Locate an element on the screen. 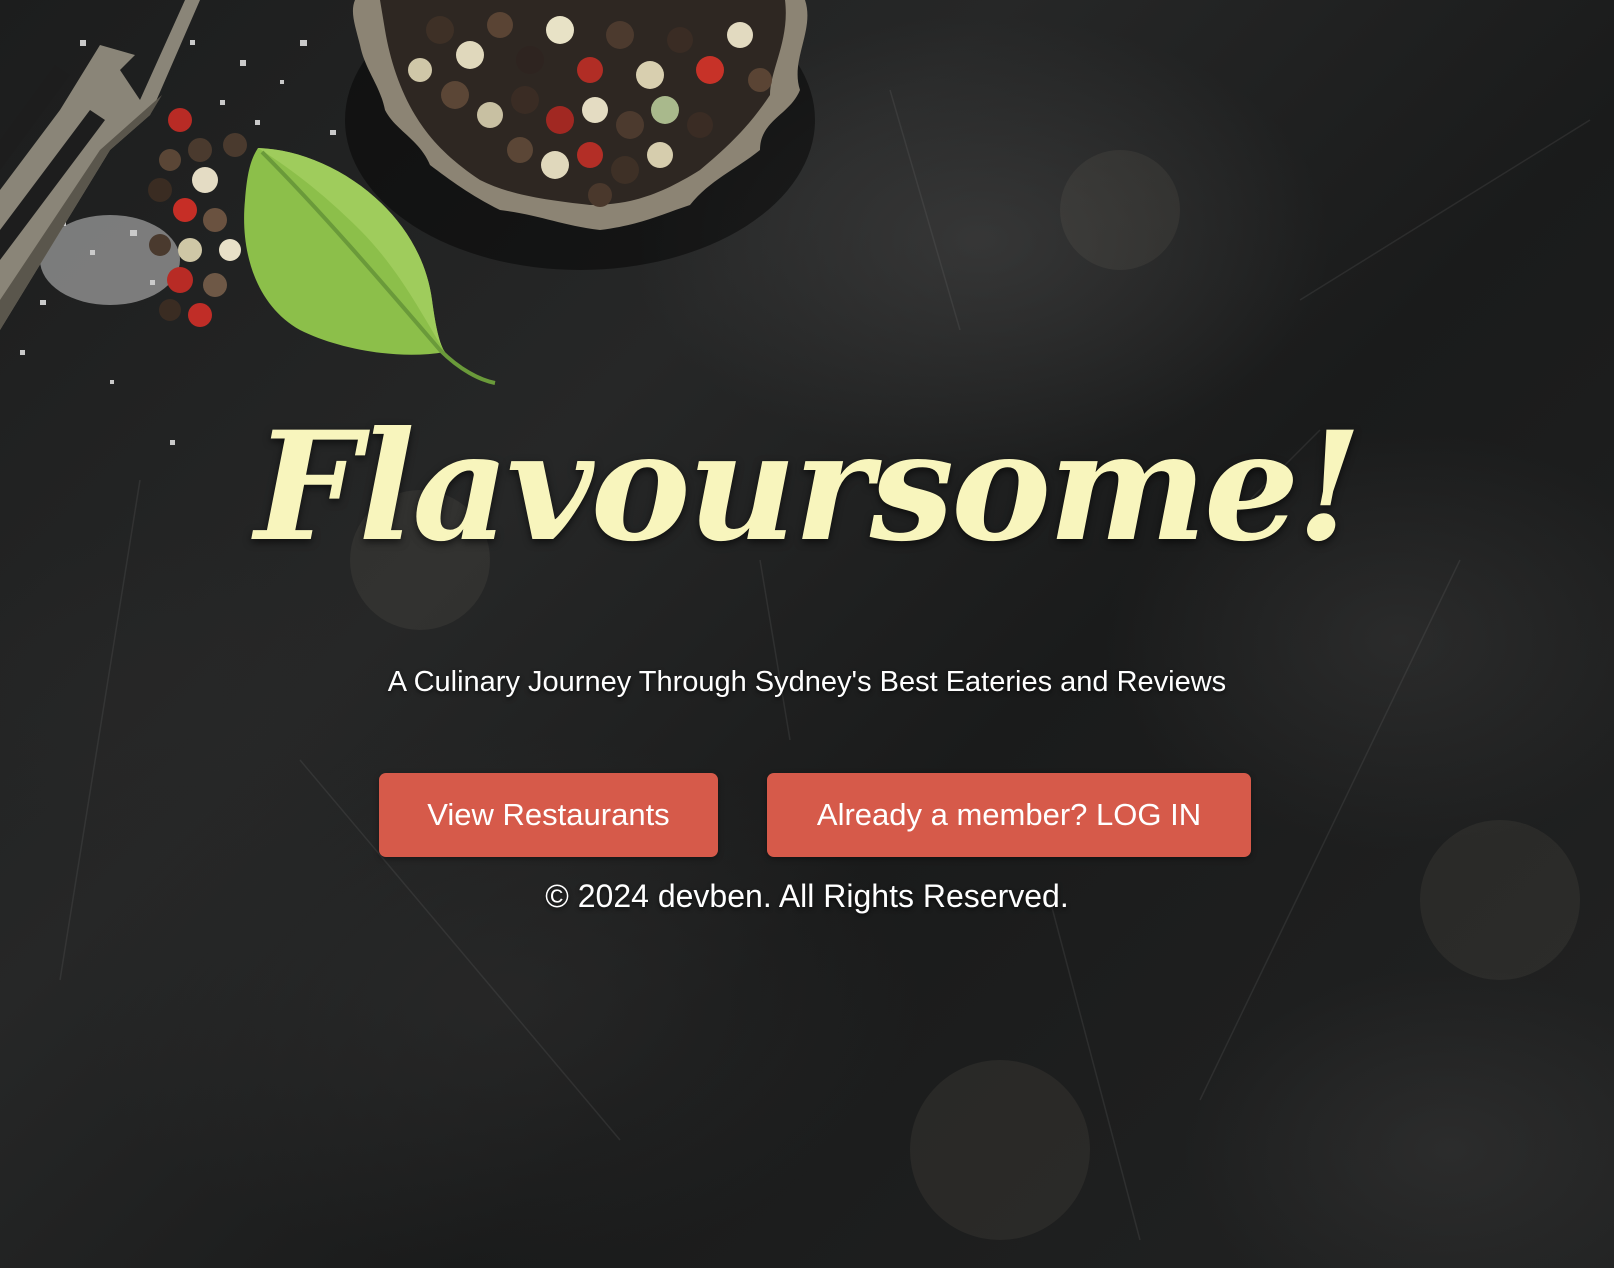  site-title: Flavoursome! is located at coordinates (808, 487).